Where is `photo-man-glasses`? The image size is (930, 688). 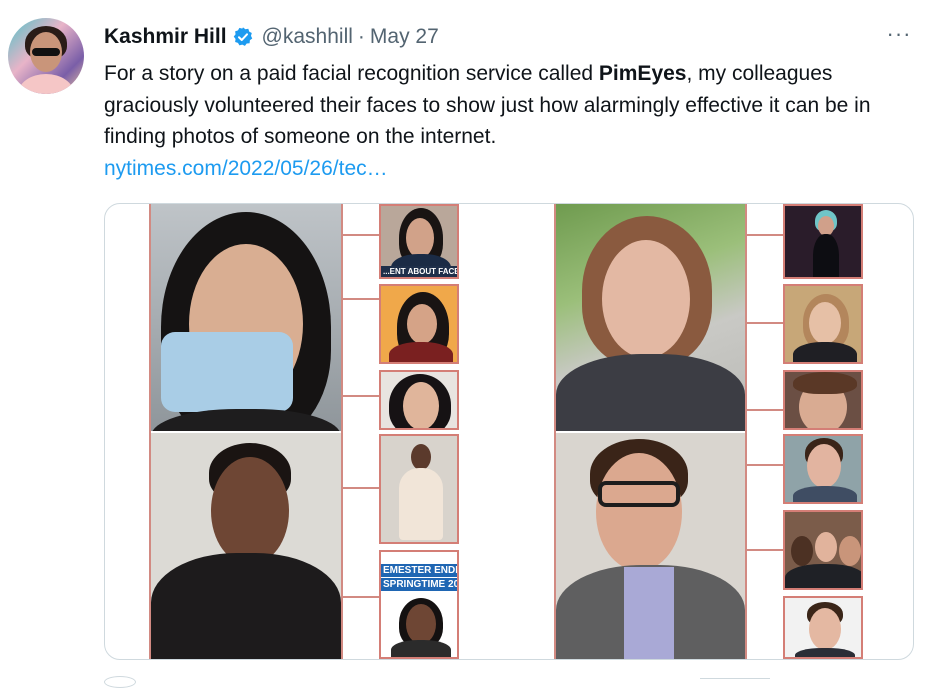
photo-man-glasses is located at coordinates (650, 546).